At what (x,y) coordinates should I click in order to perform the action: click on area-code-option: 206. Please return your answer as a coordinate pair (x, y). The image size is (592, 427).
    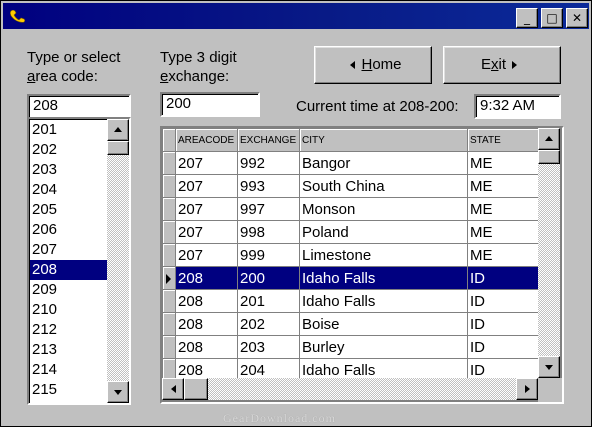
    Looking at the image, I should click on (69, 230).